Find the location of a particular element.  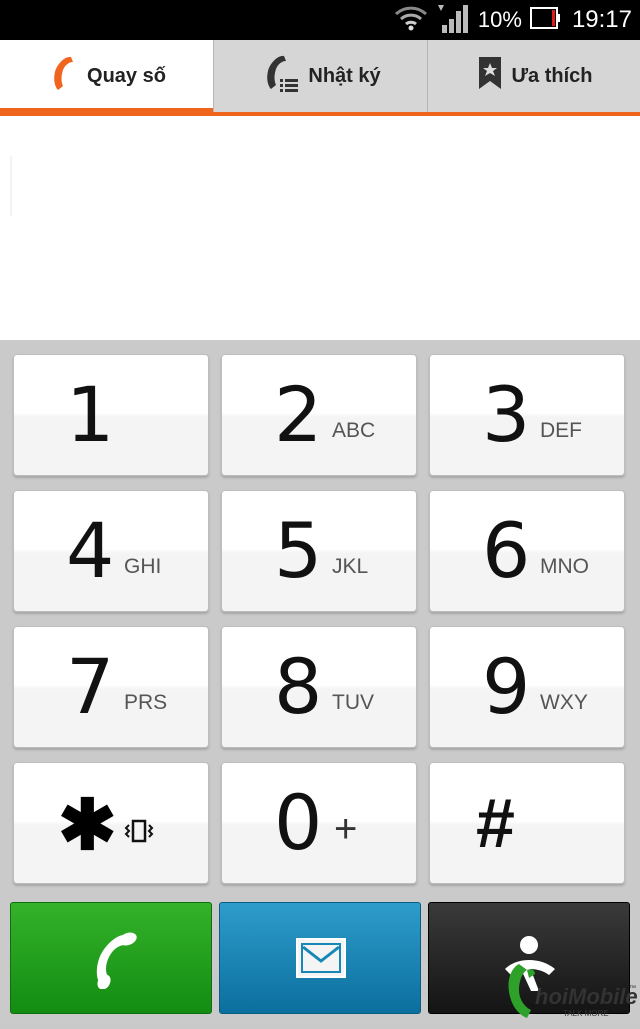

key-0: 0 + is located at coordinates (319, 823).